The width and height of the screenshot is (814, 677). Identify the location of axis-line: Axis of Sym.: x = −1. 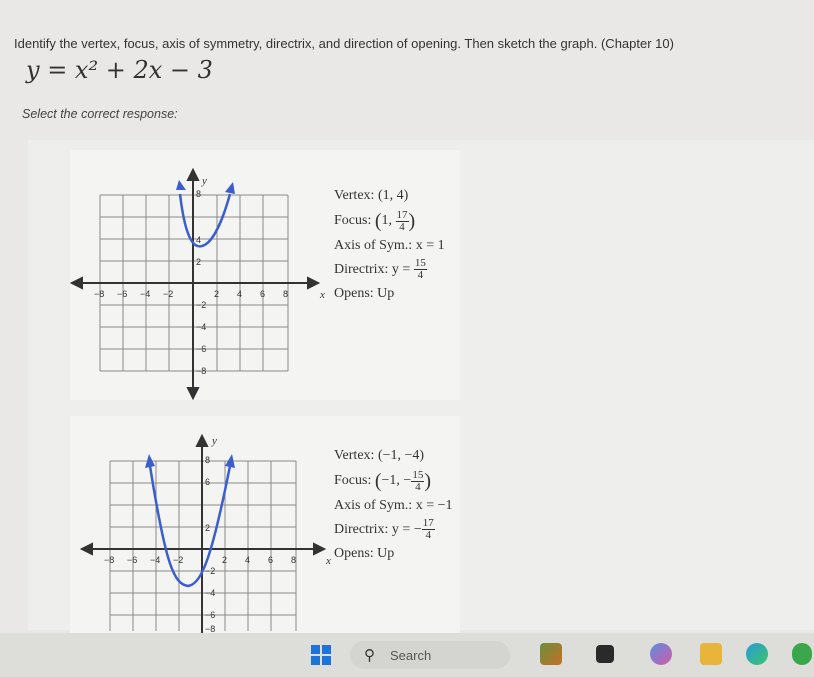
(393, 505).